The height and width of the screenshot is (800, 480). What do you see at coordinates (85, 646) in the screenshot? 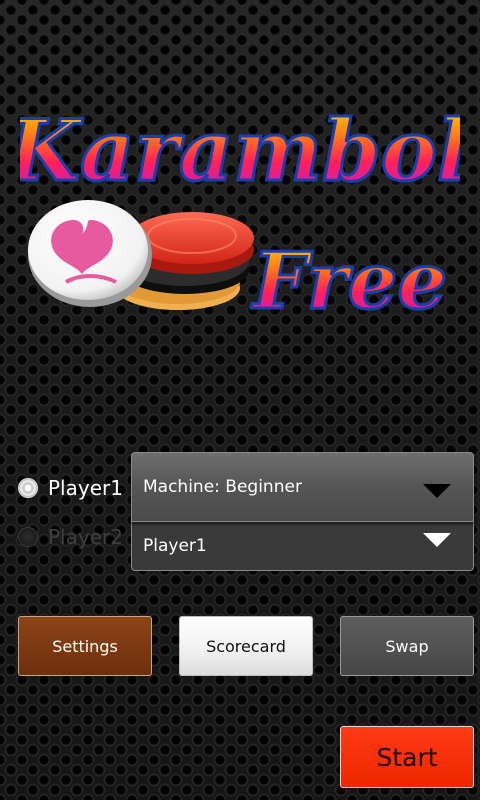
I see `settings-button: Settings` at bounding box center [85, 646].